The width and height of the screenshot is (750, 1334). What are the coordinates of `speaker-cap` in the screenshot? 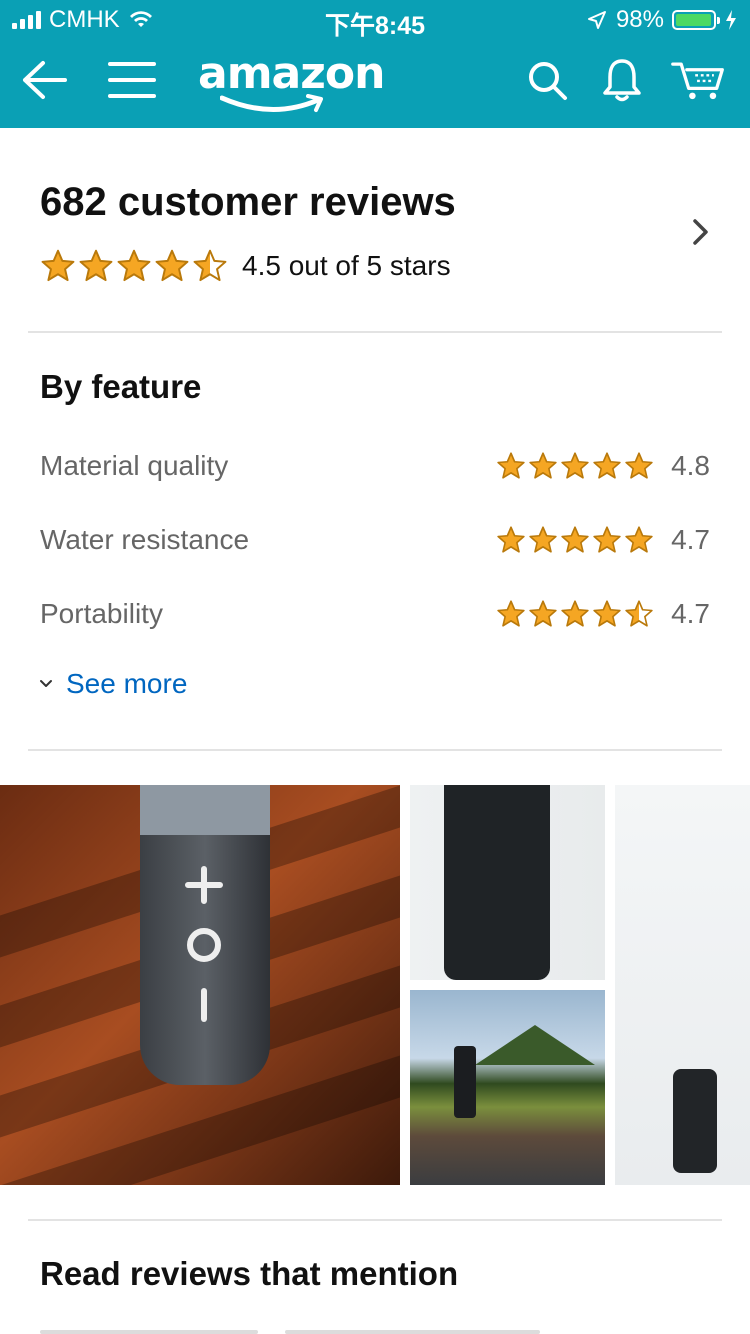 It's located at (205, 810).